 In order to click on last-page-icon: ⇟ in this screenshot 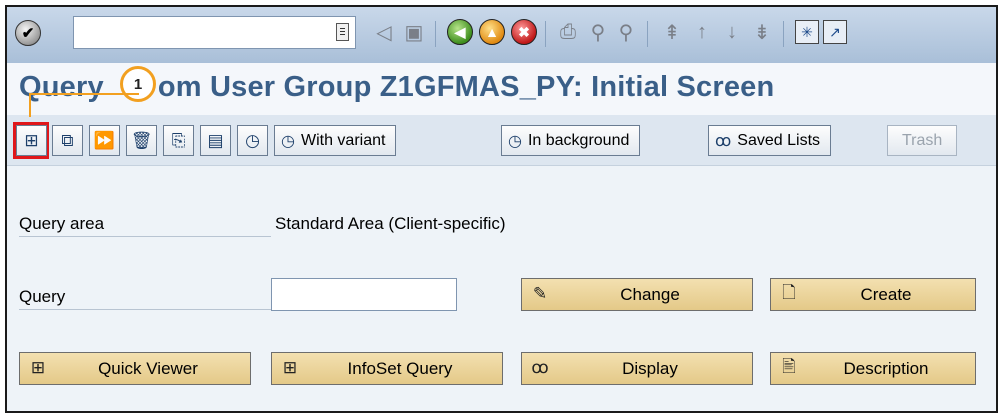, I will do `click(762, 32)`.